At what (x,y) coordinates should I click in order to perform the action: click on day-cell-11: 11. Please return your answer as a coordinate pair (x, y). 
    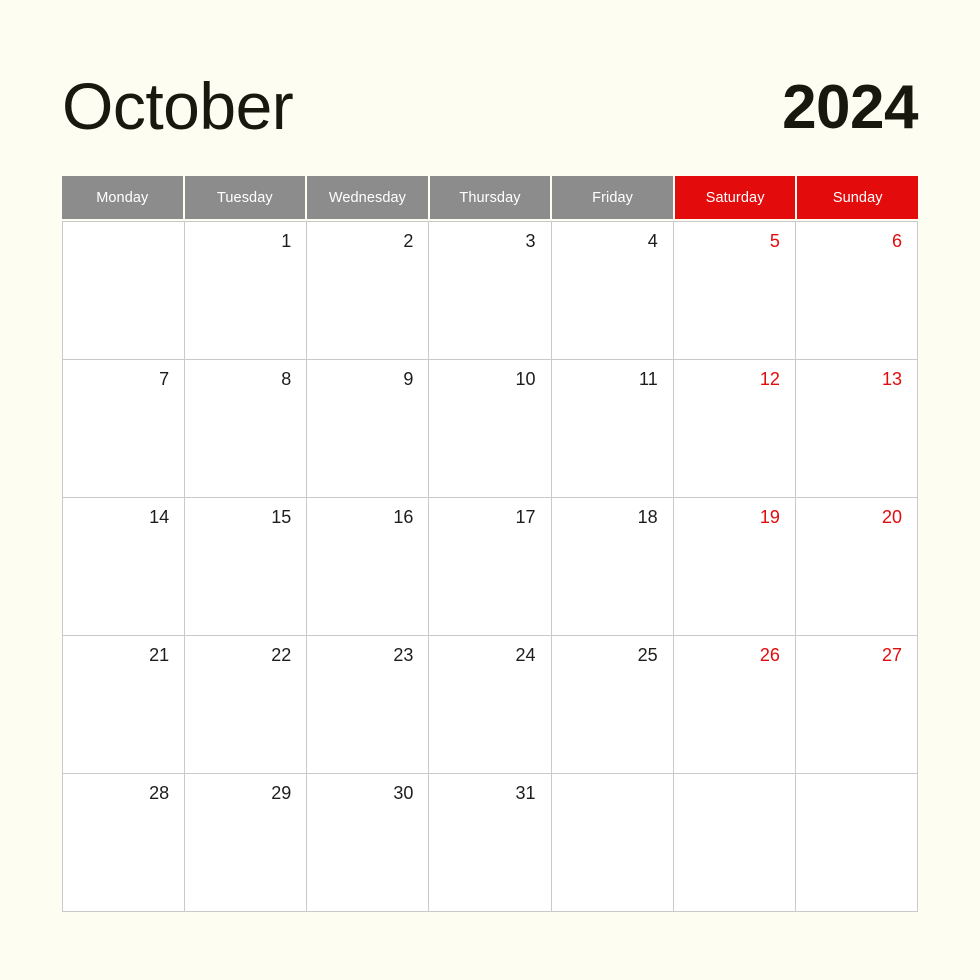
    Looking at the image, I should click on (612, 429).